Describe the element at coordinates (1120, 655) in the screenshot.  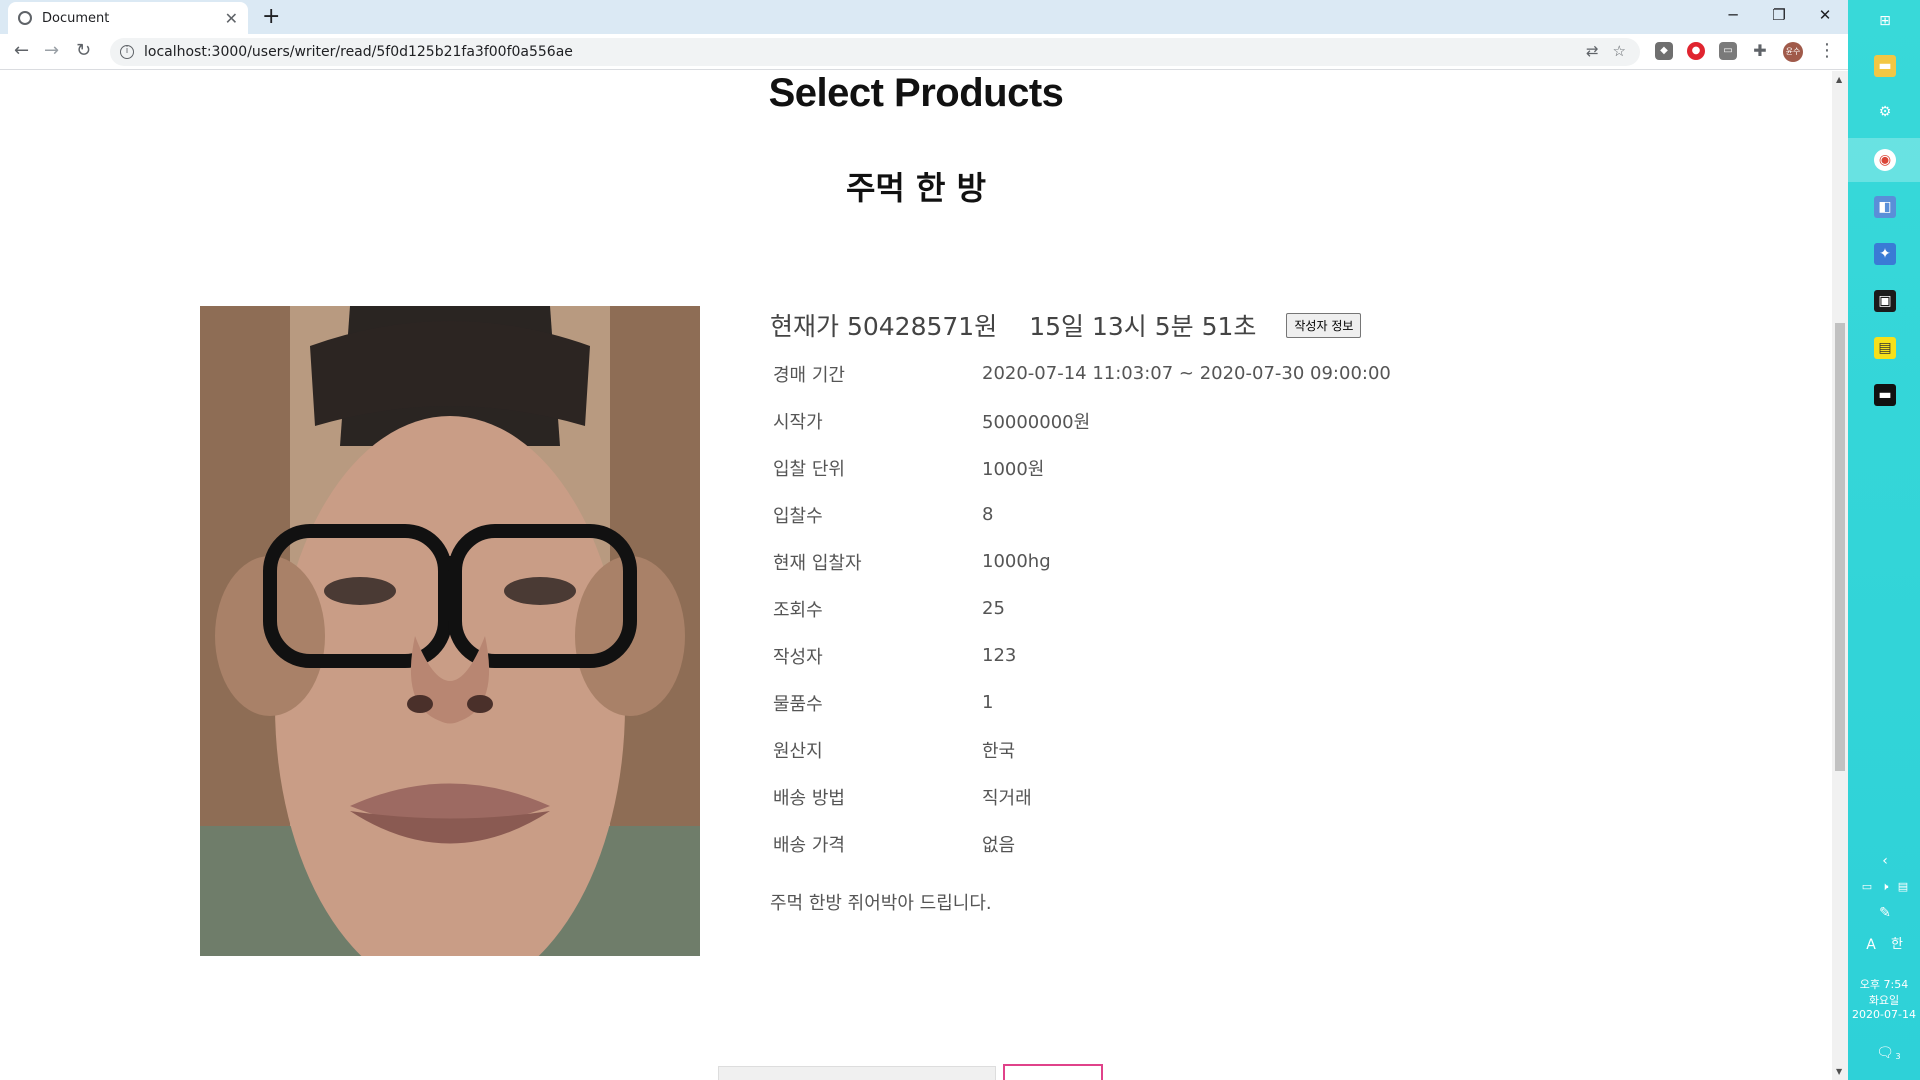
I see `detail-row: 작성자 123` at that location.